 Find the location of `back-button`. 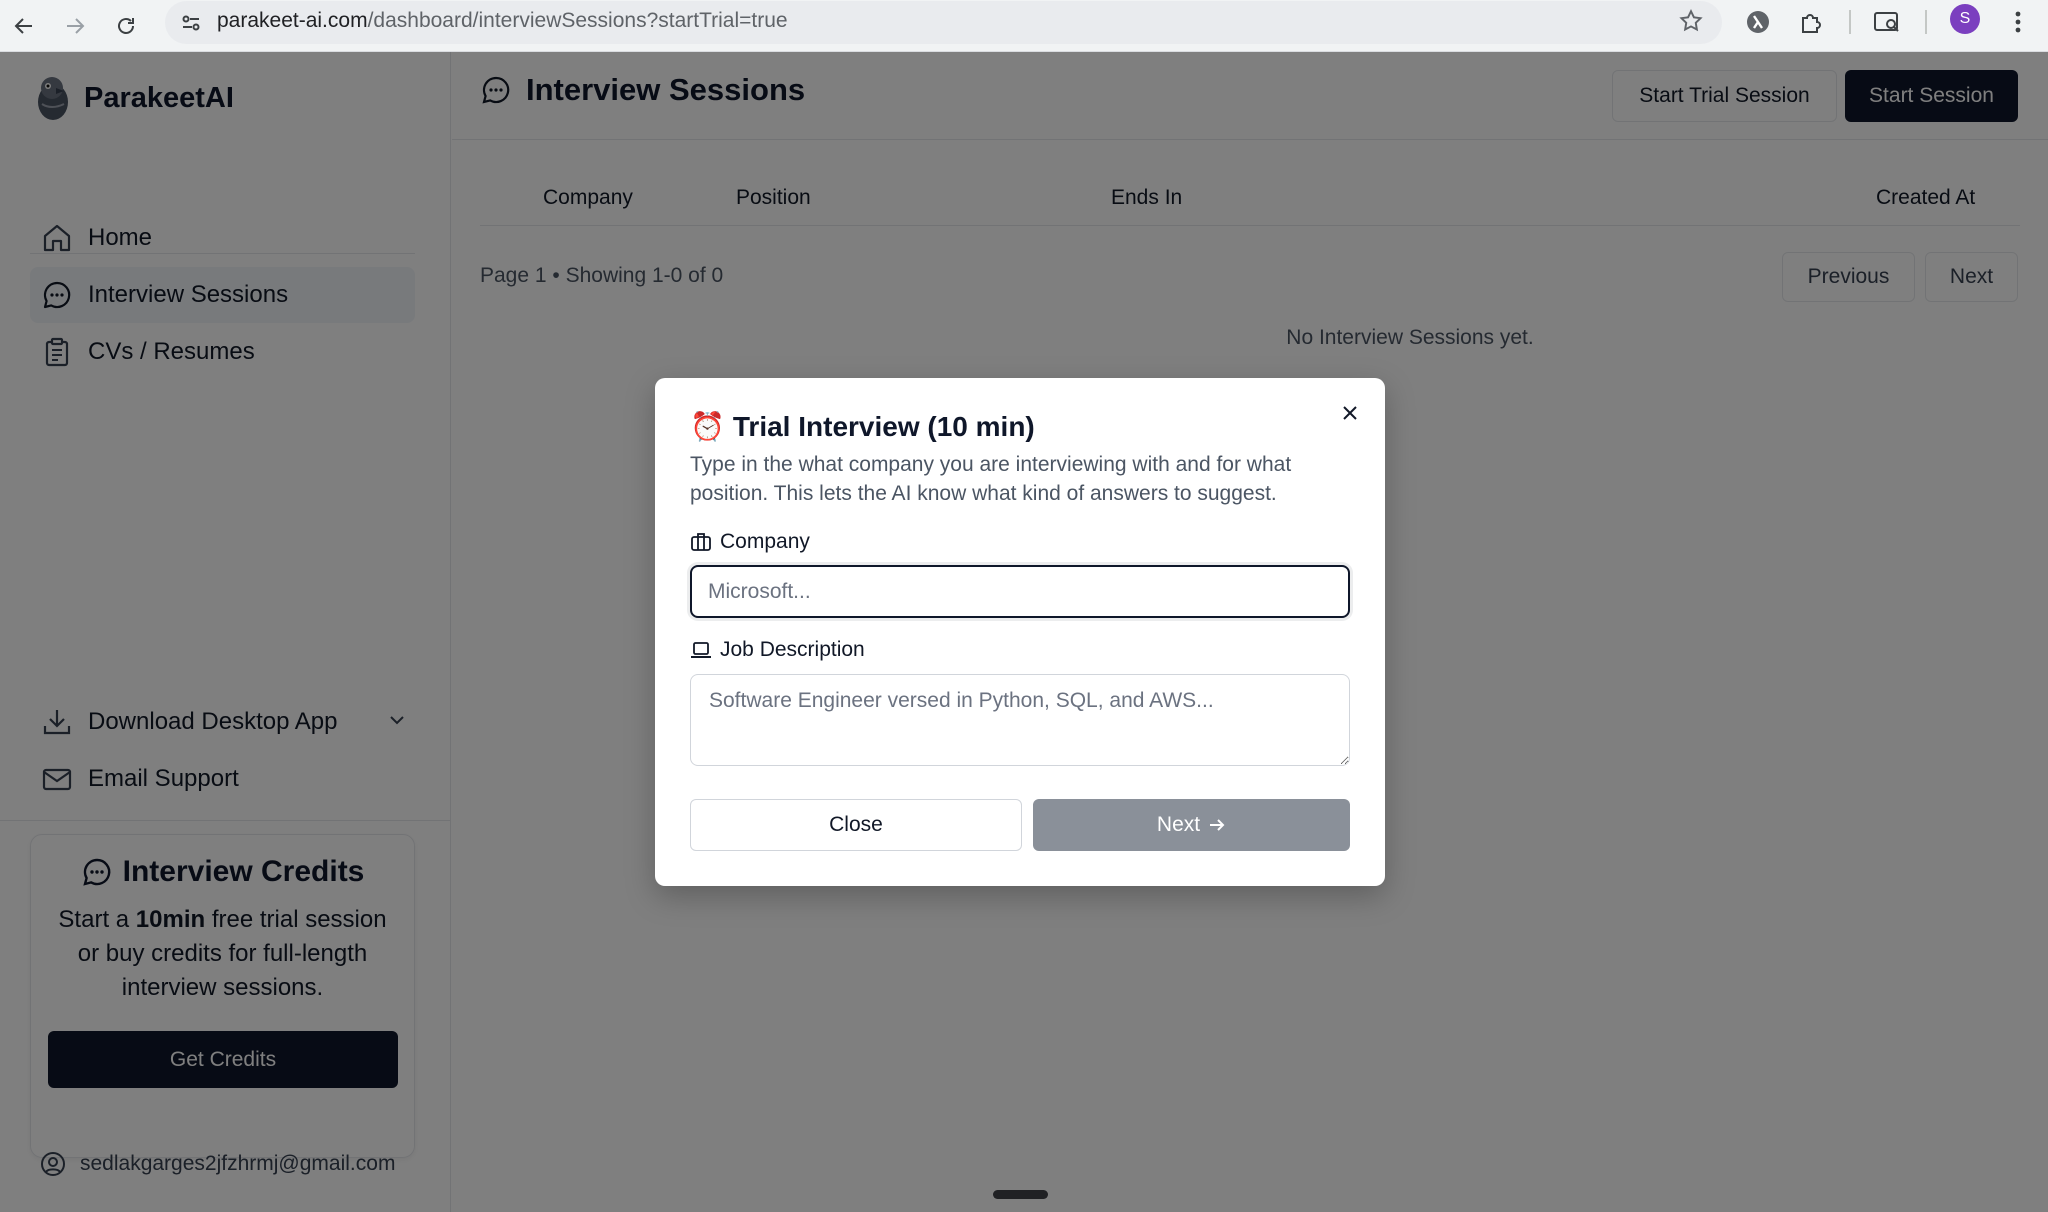

back-button is located at coordinates (24, 26).